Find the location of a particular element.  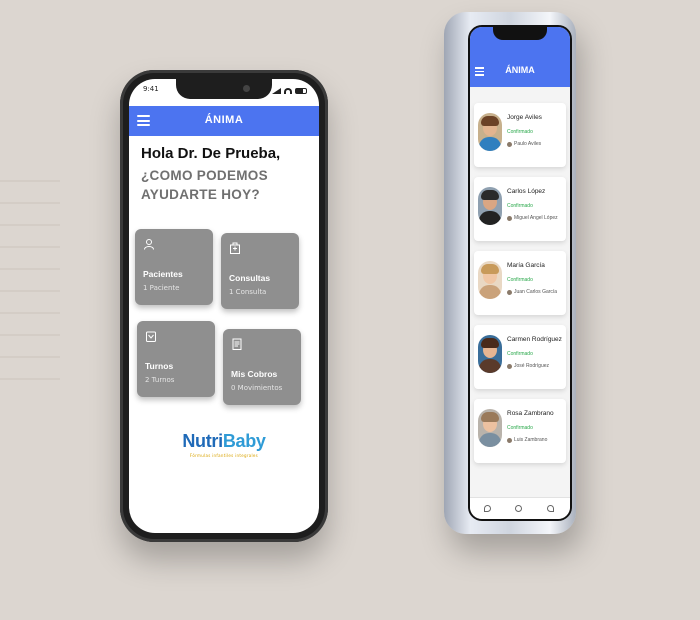

wifi-icon is located at coordinates (288, 91).